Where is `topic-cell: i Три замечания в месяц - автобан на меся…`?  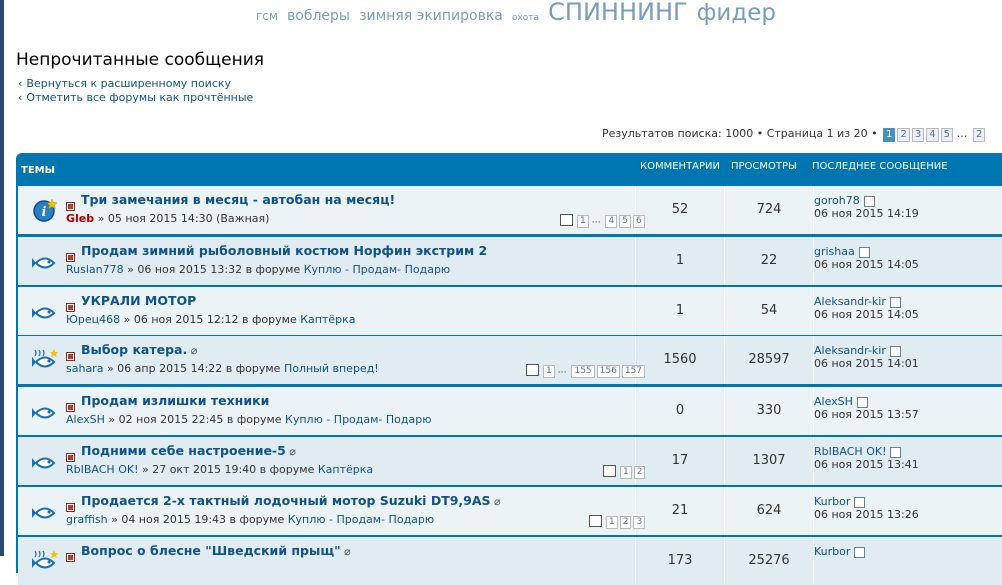
topic-cell: i Три замечания в месяц - автобан на меся… is located at coordinates (331, 210).